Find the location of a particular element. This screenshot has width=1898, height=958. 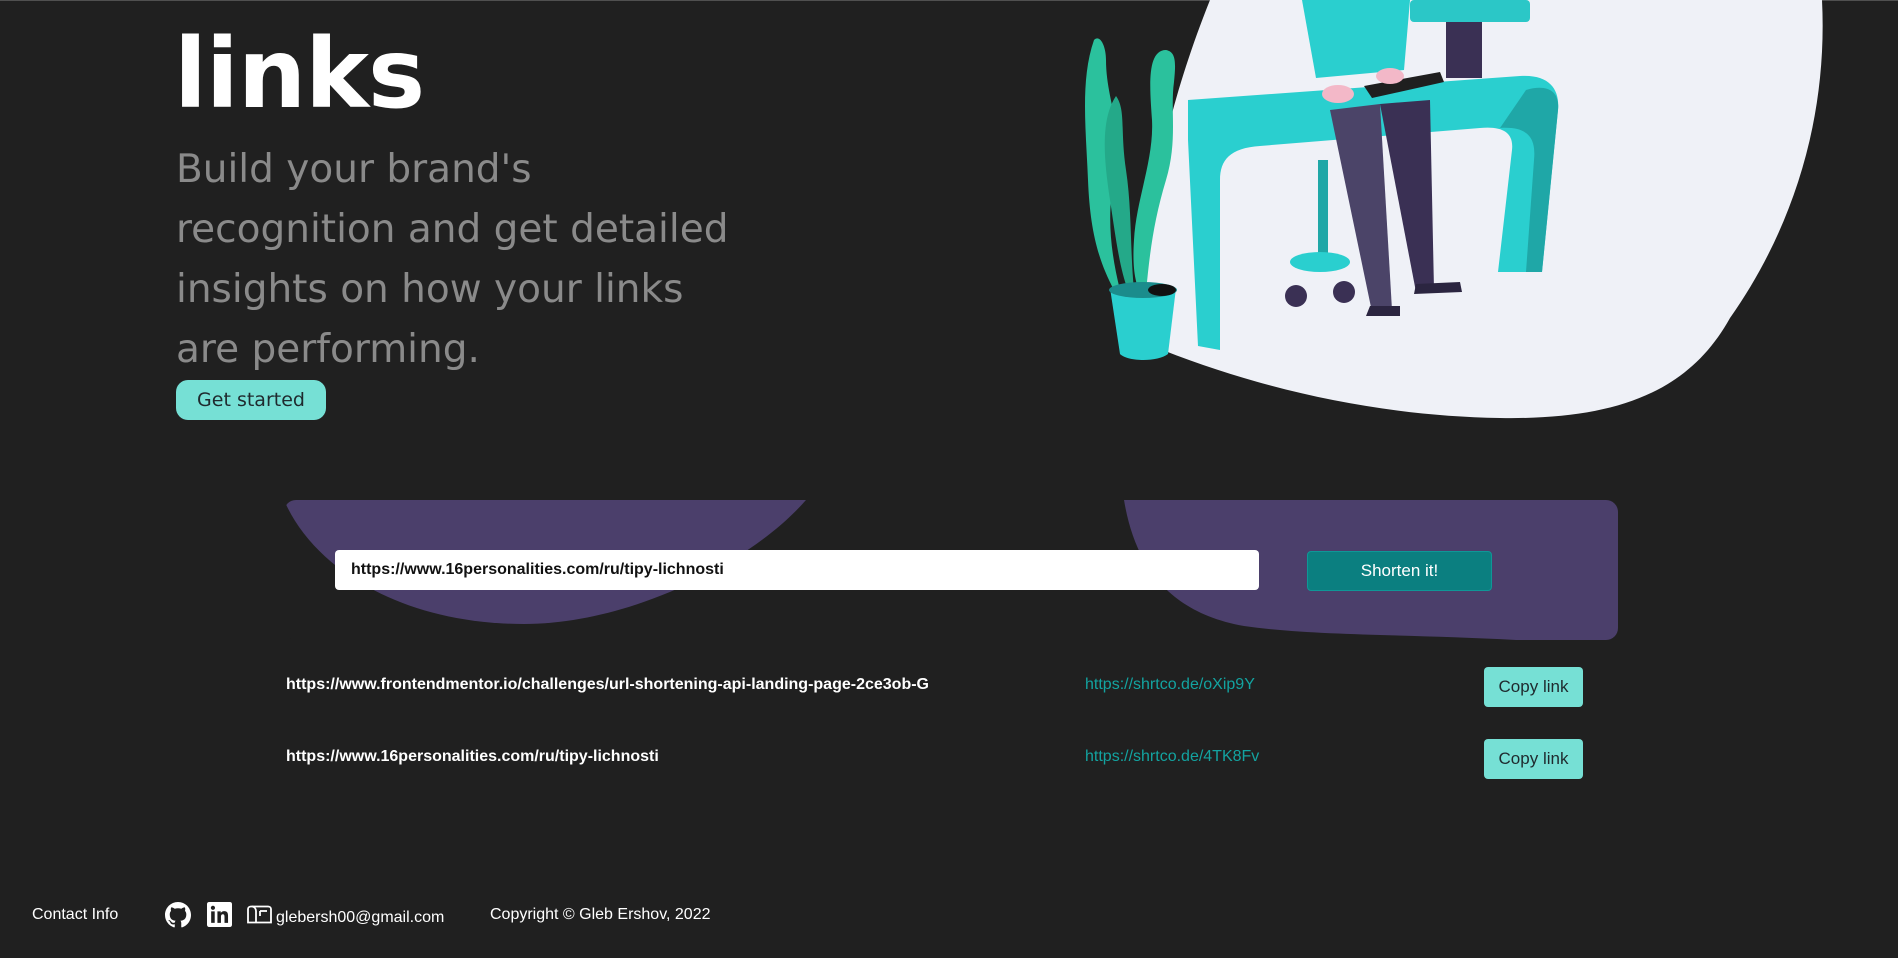

contact-info-label: Contact Info is located at coordinates (75, 914).